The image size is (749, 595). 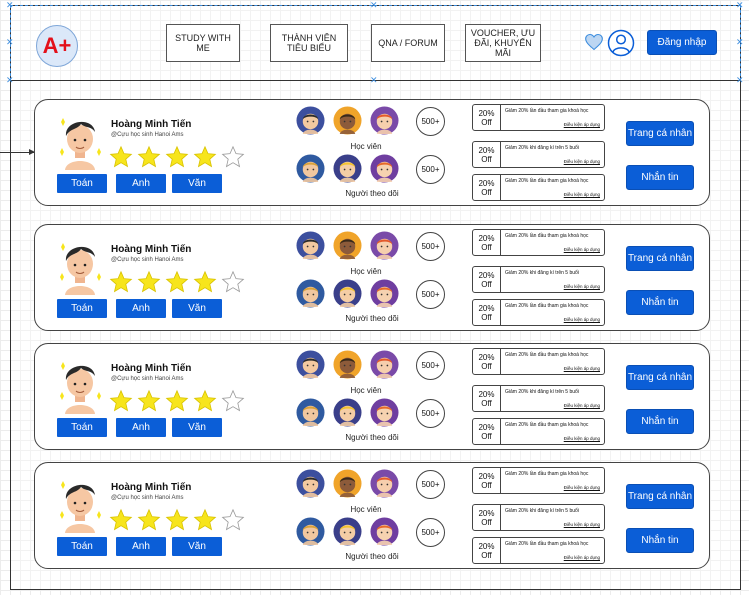 What do you see at coordinates (682, 42) in the screenshot?
I see `login-button: Đăng nhập` at bounding box center [682, 42].